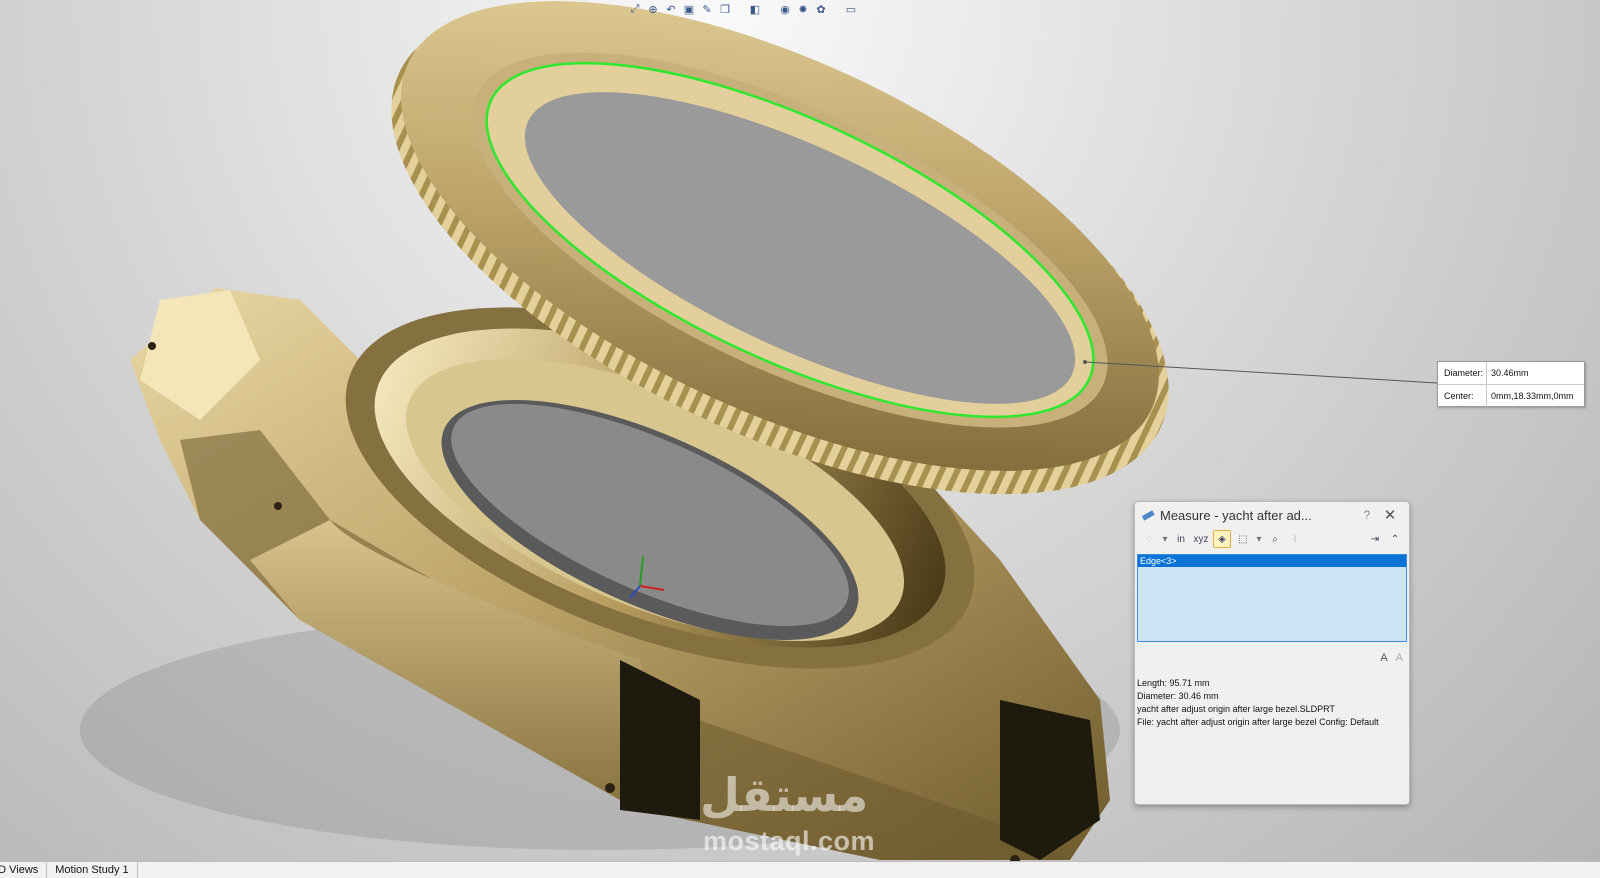 The height and width of the screenshot is (878, 1600). What do you see at coordinates (635, 9) in the screenshot?
I see `zoom-fit-icon: ⤢` at bounding box center [635, 9].